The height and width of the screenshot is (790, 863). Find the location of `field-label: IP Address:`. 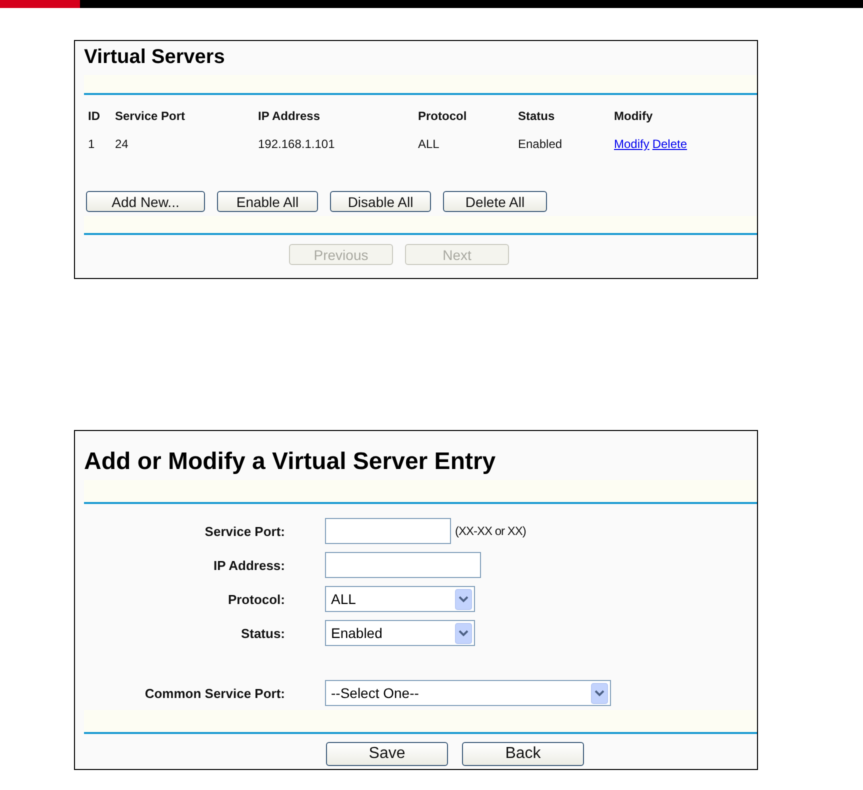

field-label: IP Address: is located at coordinates (248, 565).